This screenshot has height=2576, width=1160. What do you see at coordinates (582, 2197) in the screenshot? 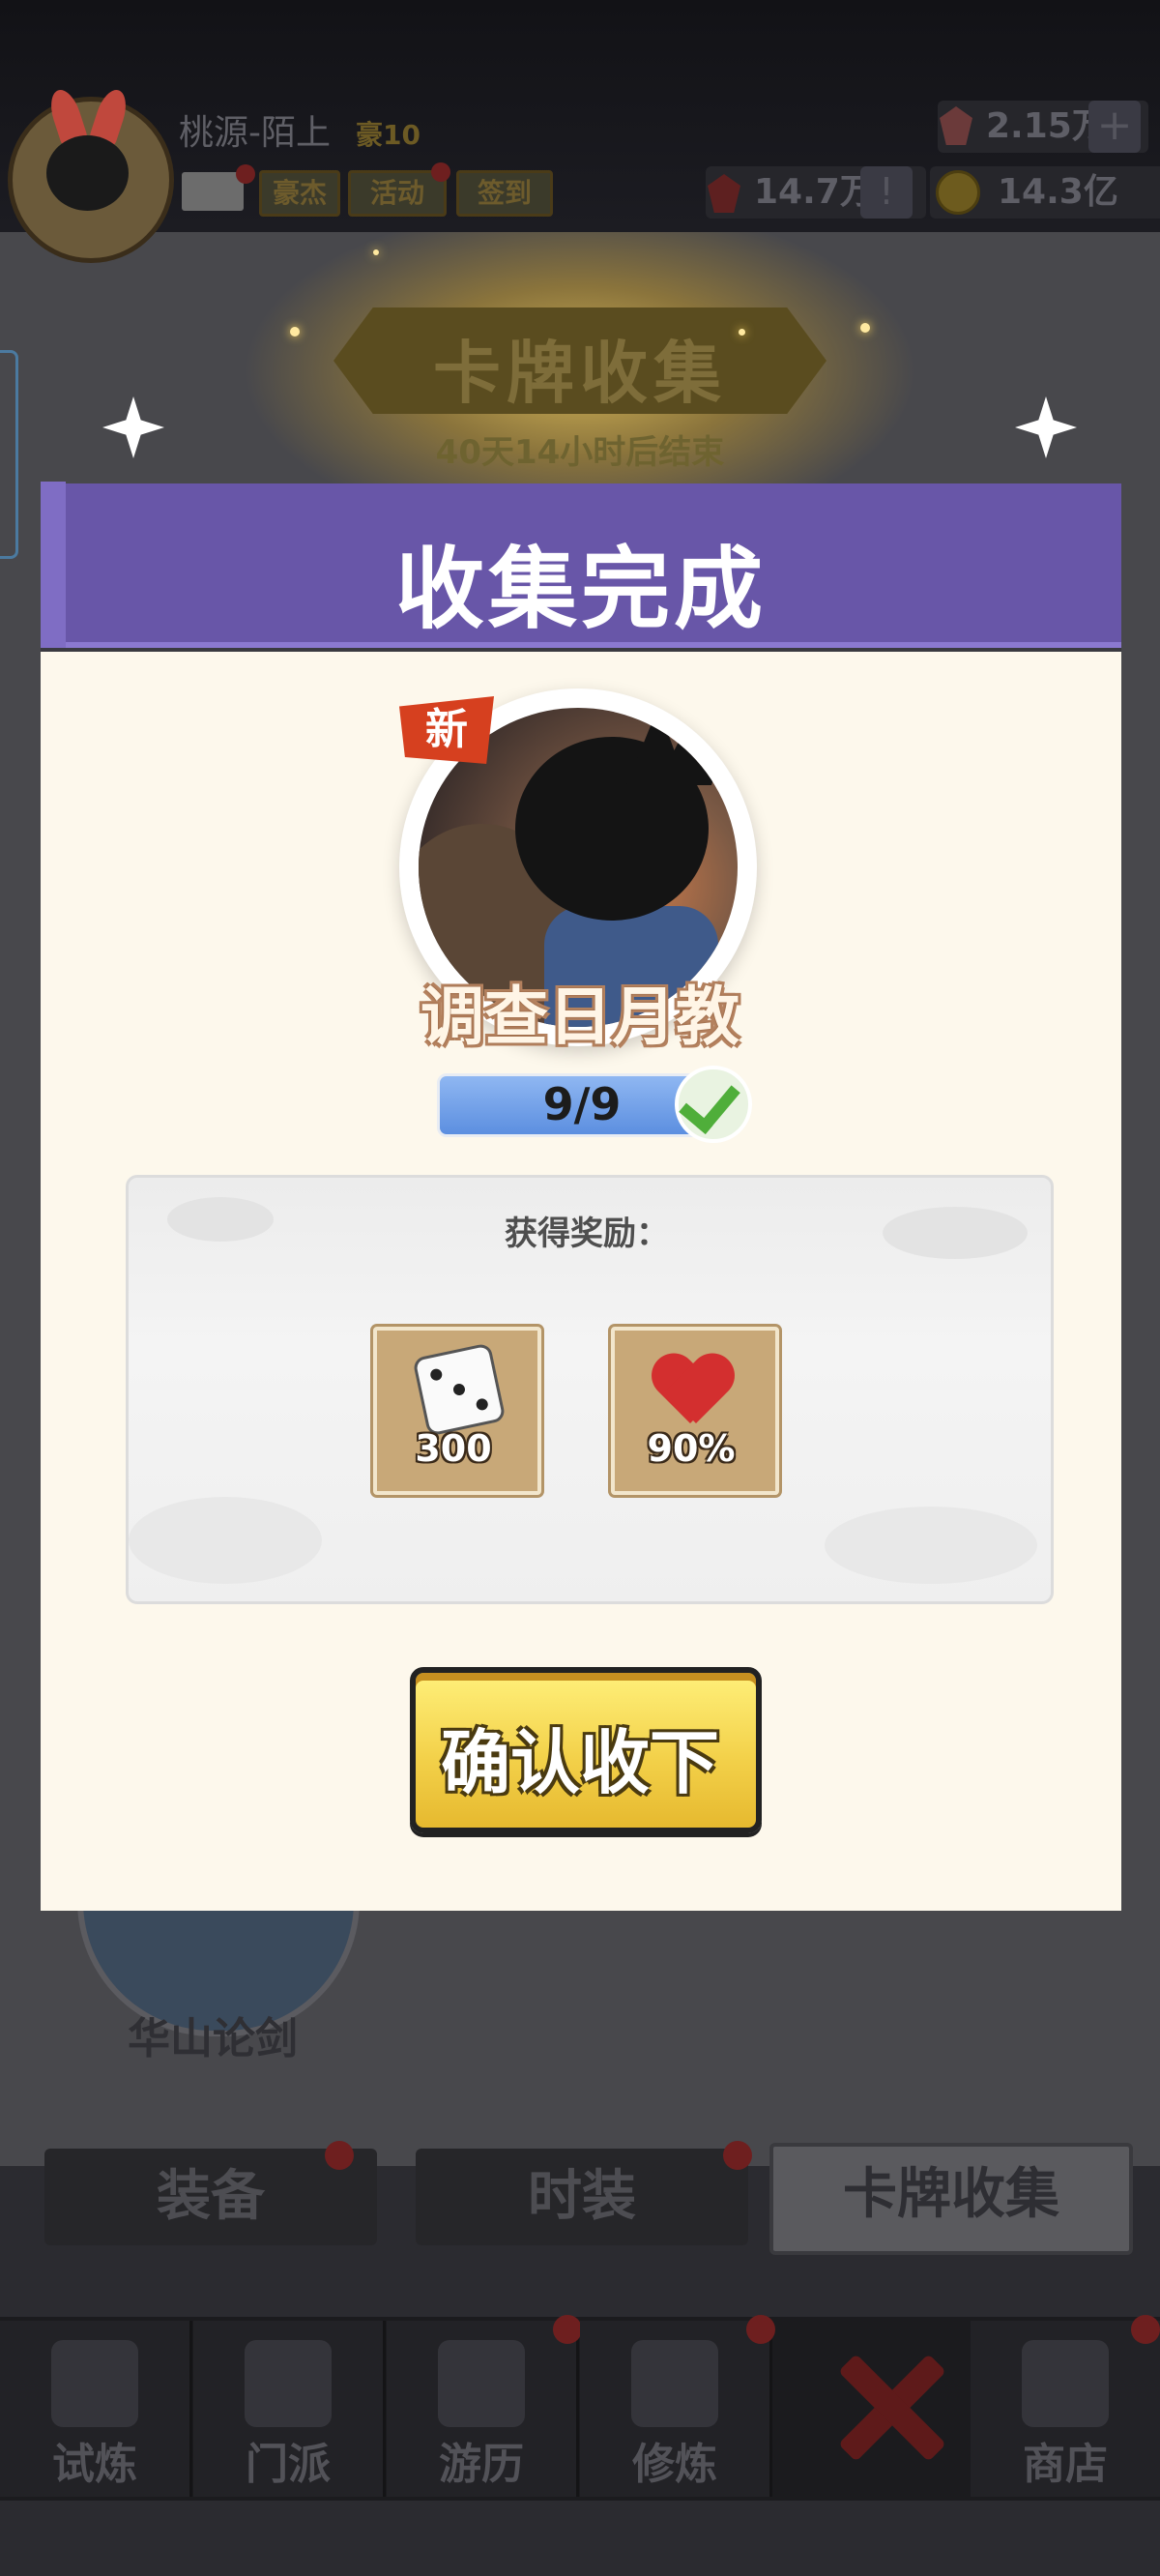
I see `tab-outfits: 时装` at bounding box center [582, 2197].